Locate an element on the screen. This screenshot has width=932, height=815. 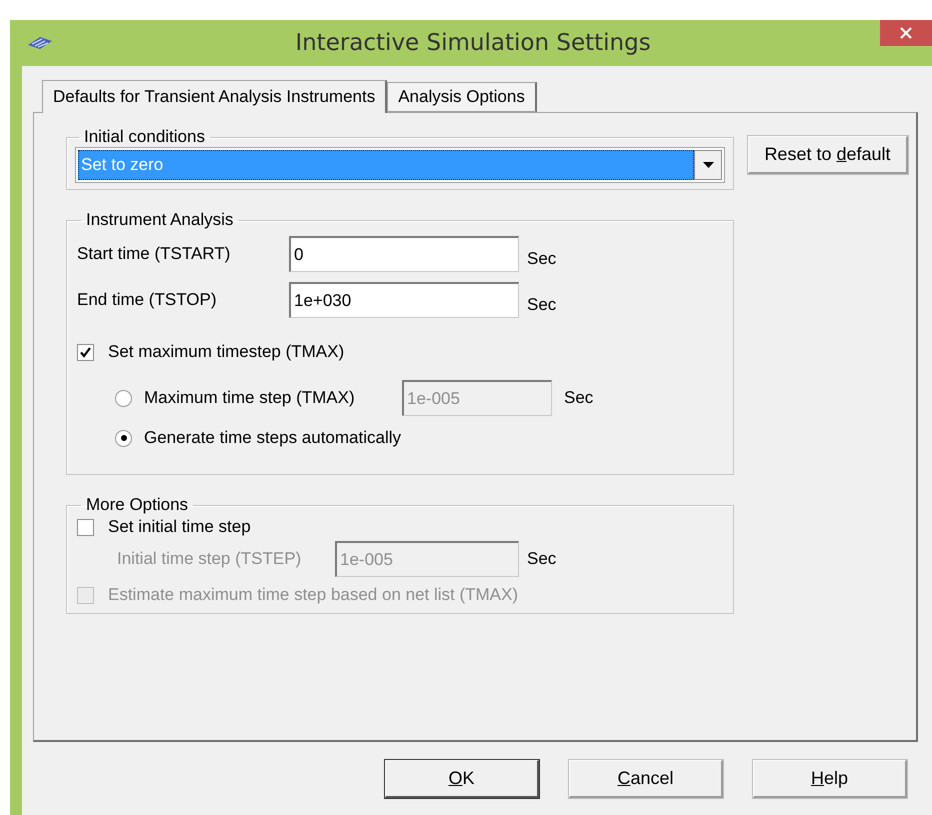
group-label: Instrument Analysis is located at coordinates (159, 220).